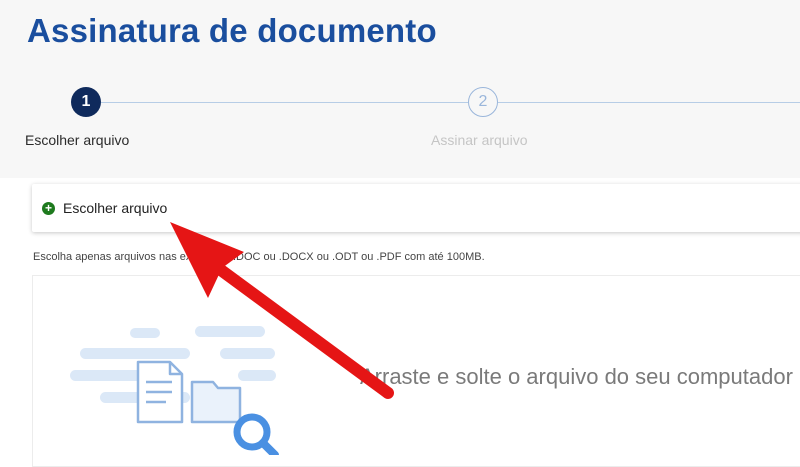  I want to click on step-2-indicator: 2, so click(483, 102).